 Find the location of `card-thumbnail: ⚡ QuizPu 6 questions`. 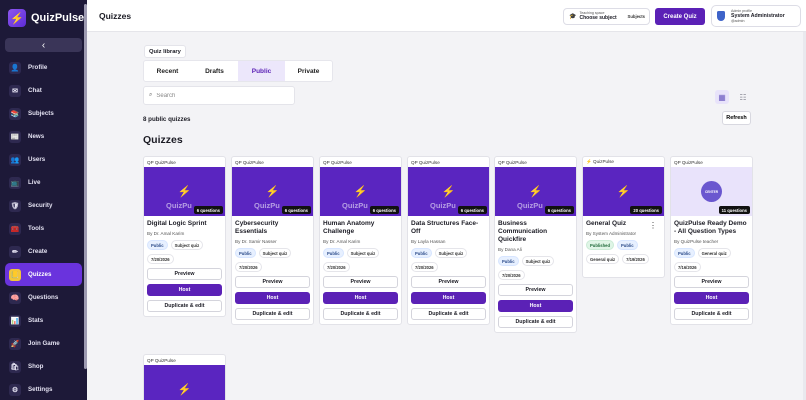

card-thumbnail: ⚡ QuizPu 6 questions is located at coordinates (360, 191).